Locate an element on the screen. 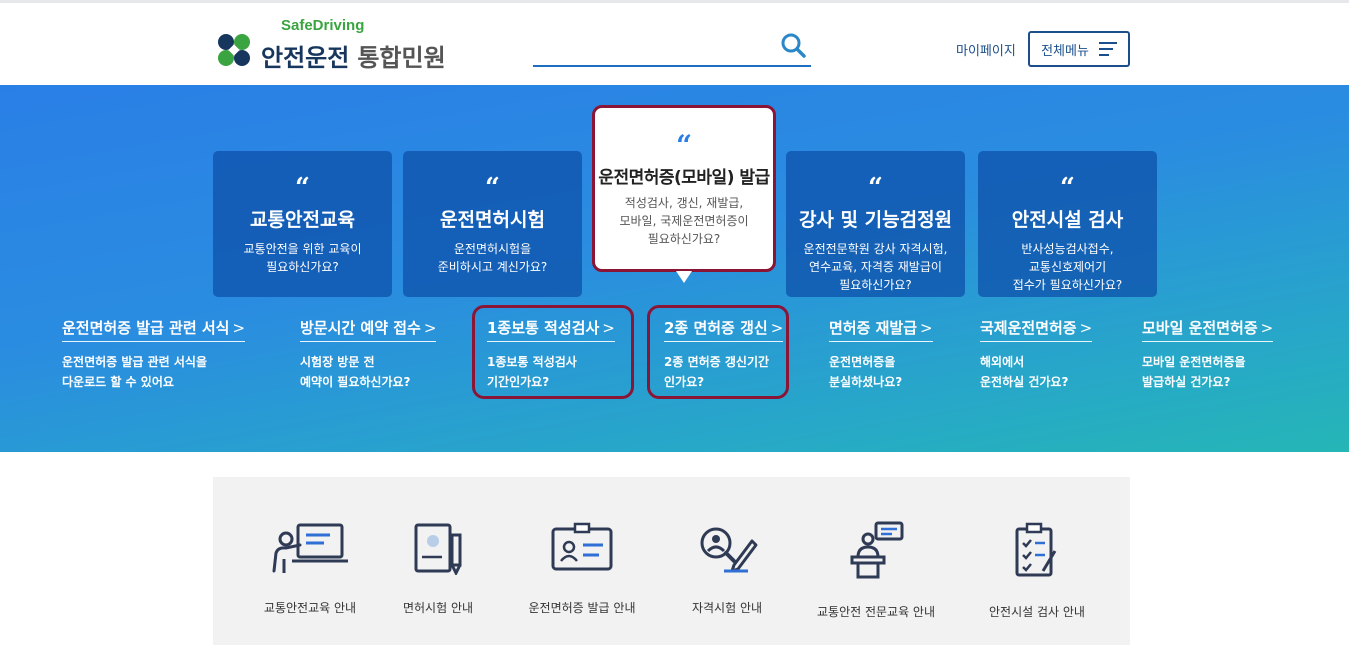  link-title: 모바일 운전면허증 is located at coordinates (1200, 328).